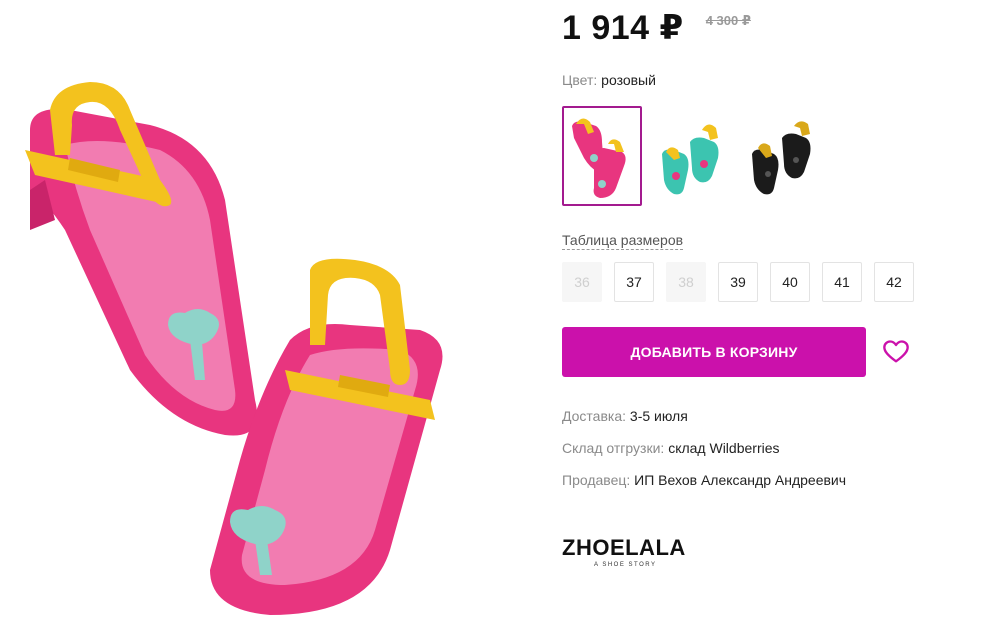  I want to click on warehouse-label: Склад отгрузки:, so click(613, 448).